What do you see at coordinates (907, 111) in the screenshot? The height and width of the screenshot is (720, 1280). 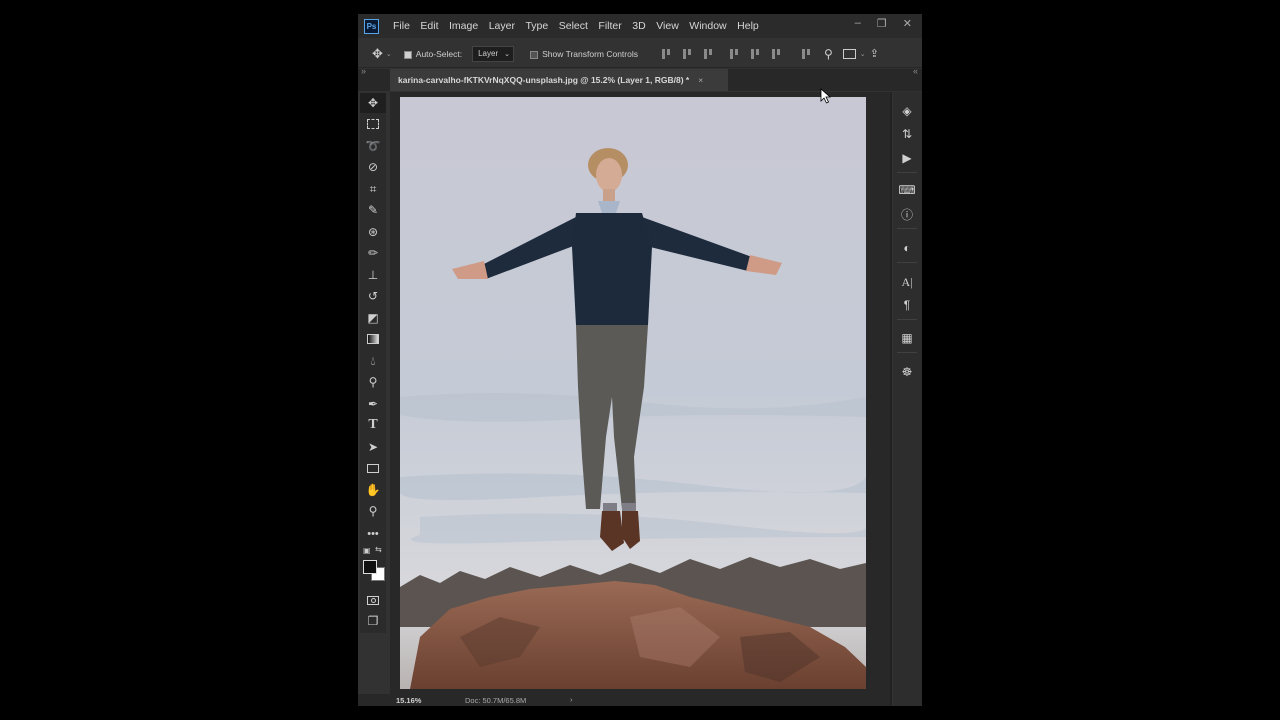 I see `layers-panel-icon: ◈` at bounding box center [907, 111].